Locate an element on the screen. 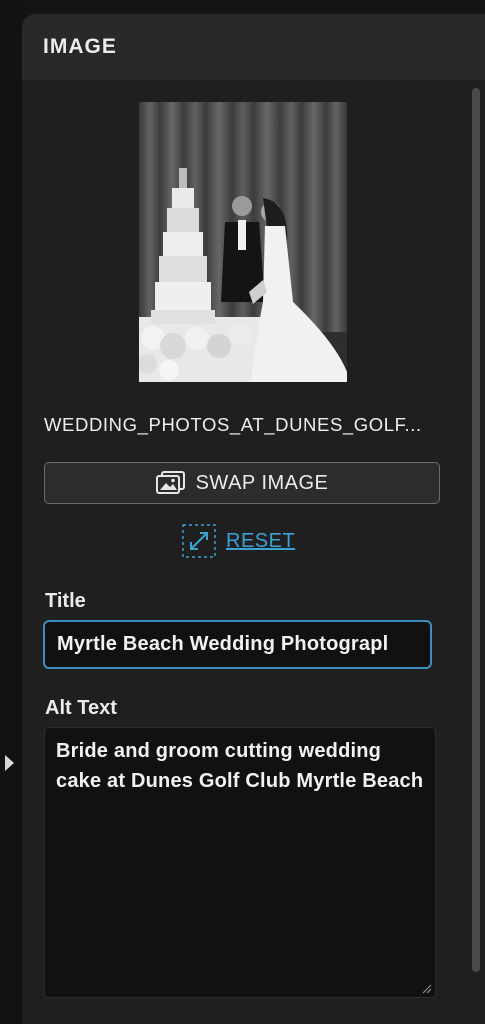  reset-resize-icon is located at coordinates (199, 541).